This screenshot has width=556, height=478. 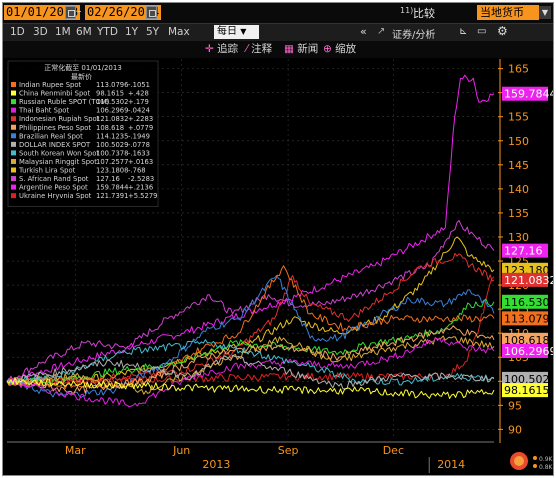 I want to click on legend-change: -.1949, so click(x=139, y=136).